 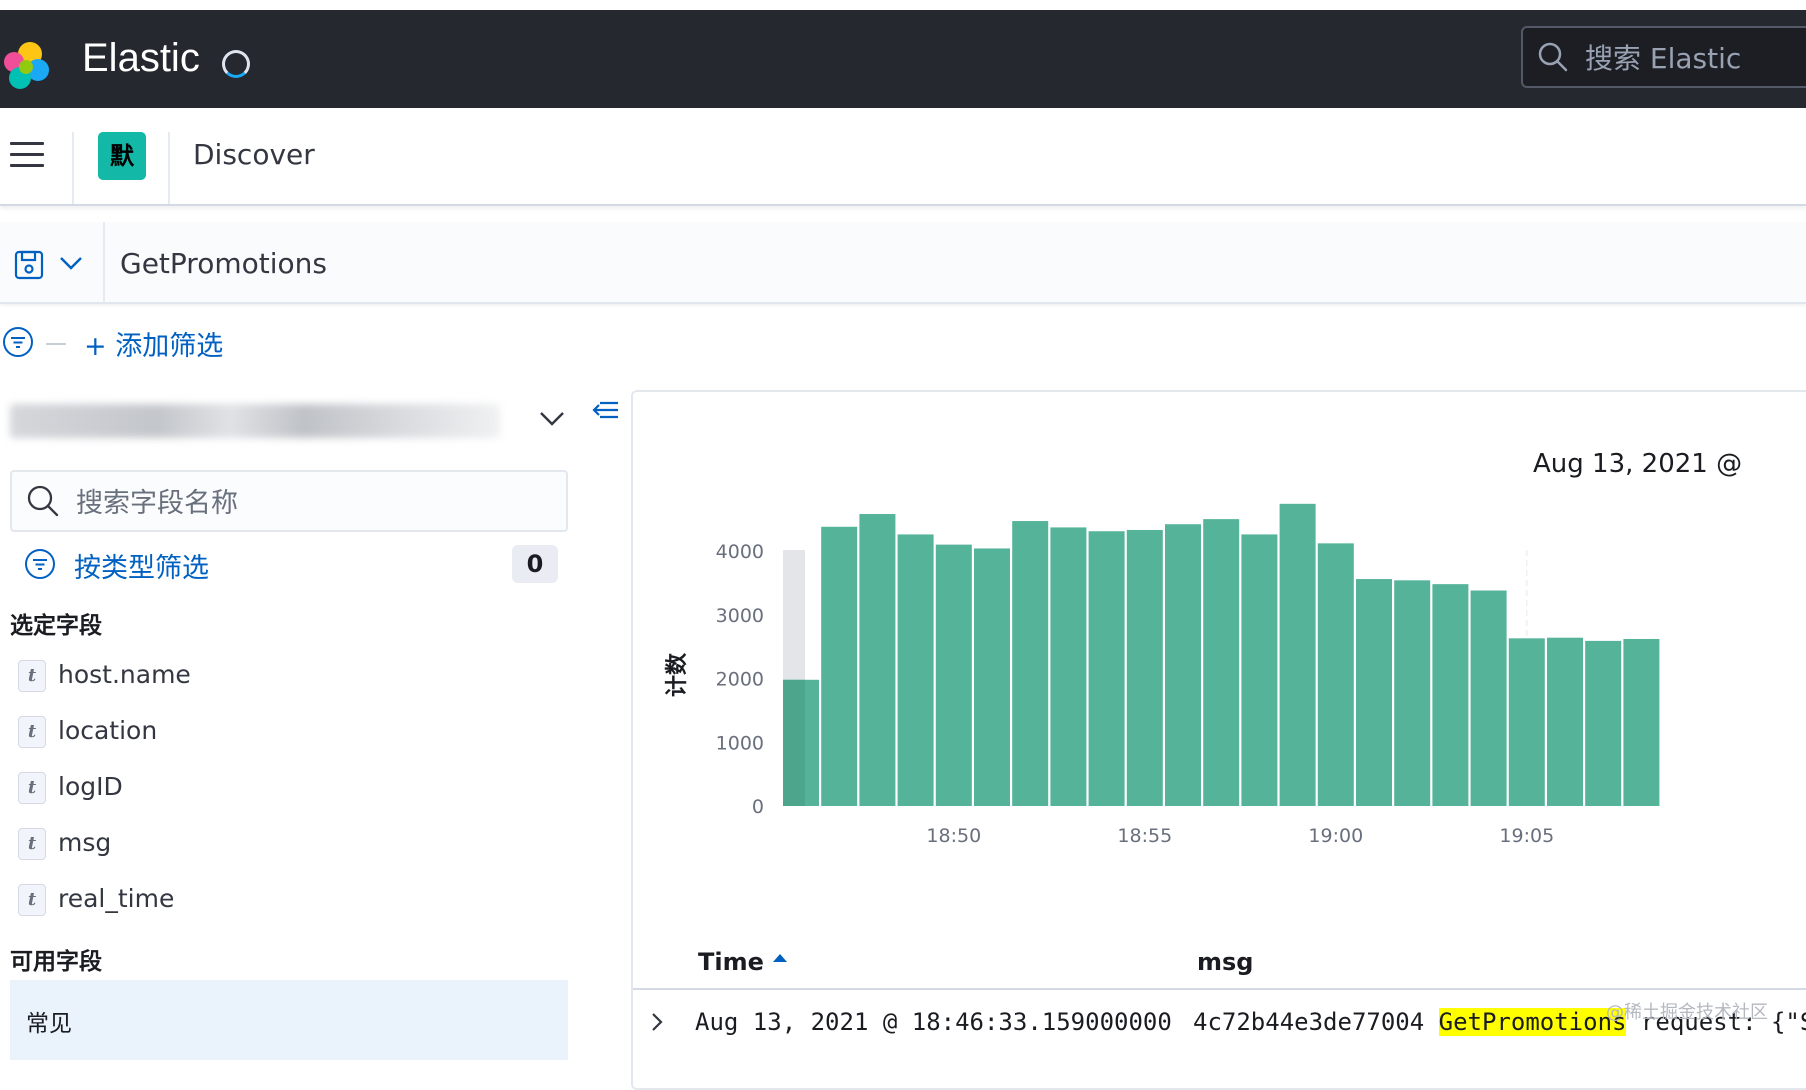 I want to click on x-tick-label: 18:55, so click(x=1144, y=836).